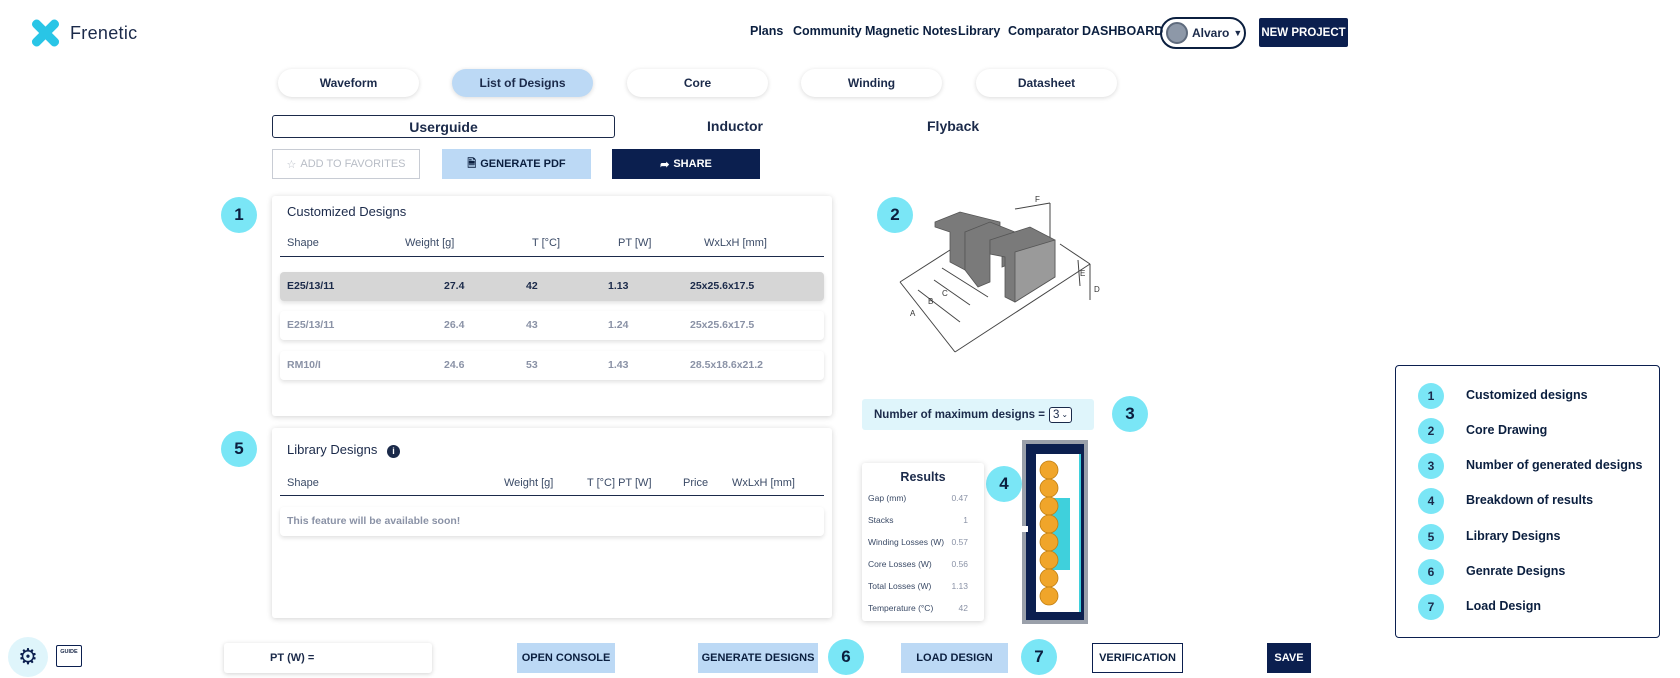  Describe the element at coordinates (1431, 572) in the screenshot. I see `legend-number: 6` at that location.